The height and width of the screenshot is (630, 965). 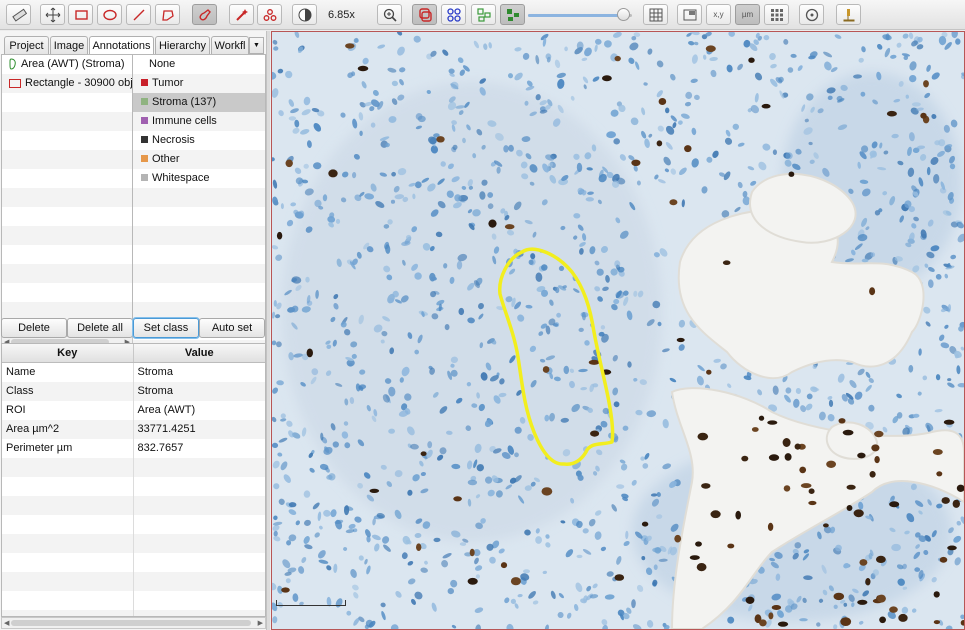 What do you see at coordinates (173, 140) in the screenshot?
I see `class-label: Necrosis` at bounding box center [173, 140].